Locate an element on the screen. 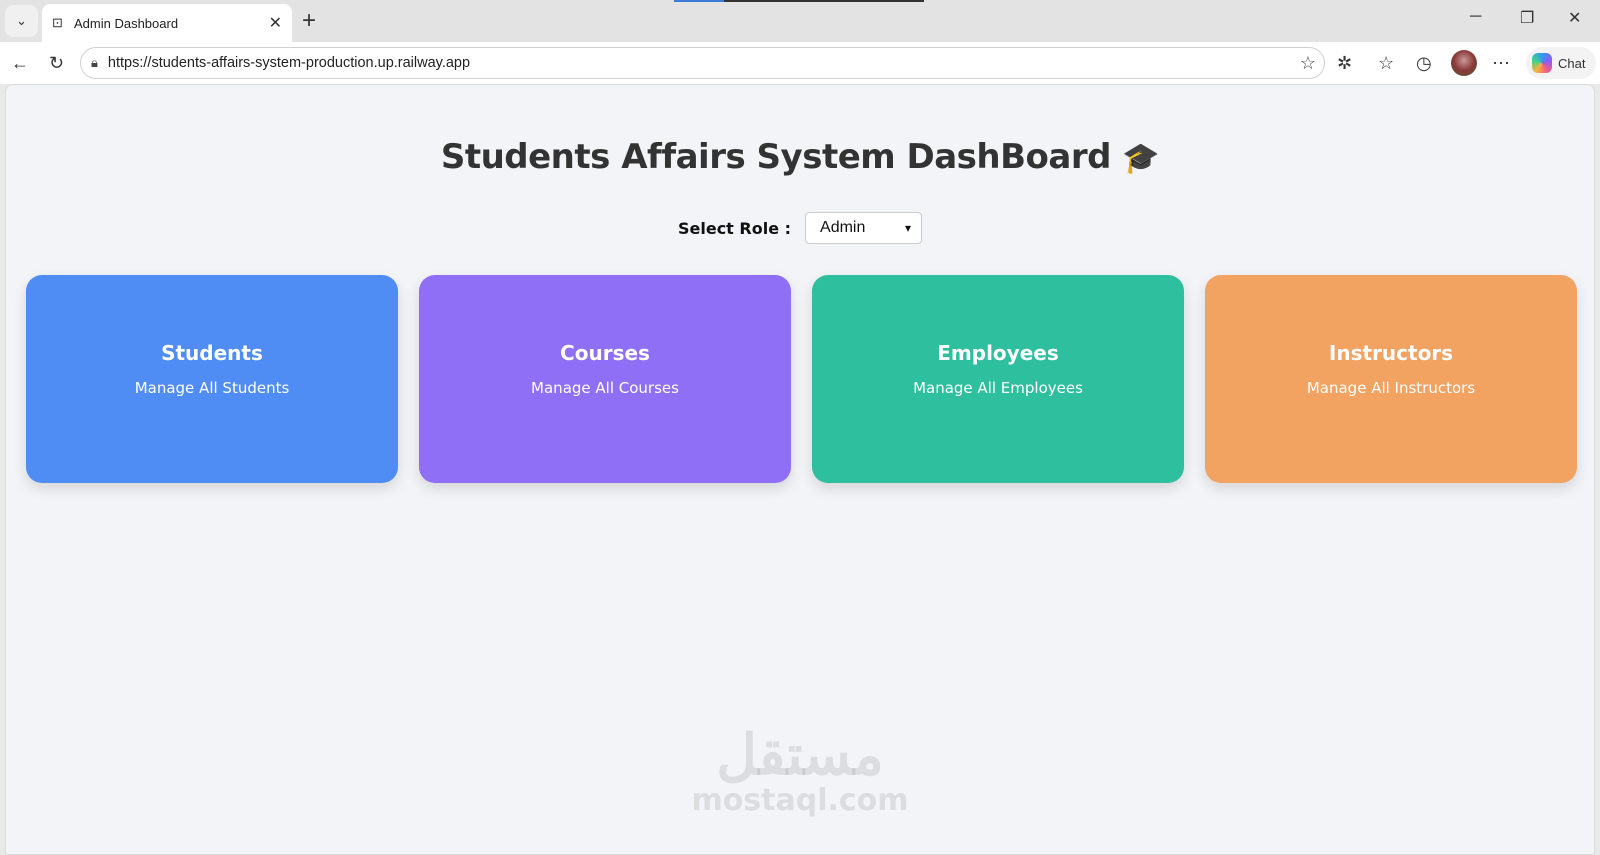  card-employees: Employees Manage All Employees is located at coordinates (998, 379).